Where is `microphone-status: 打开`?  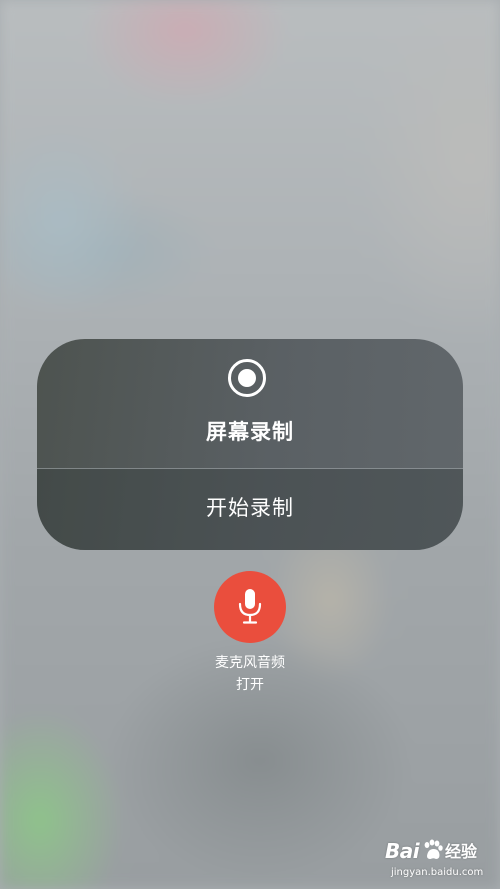
microphone-status: 打开 is located at coordinates (250, 685).